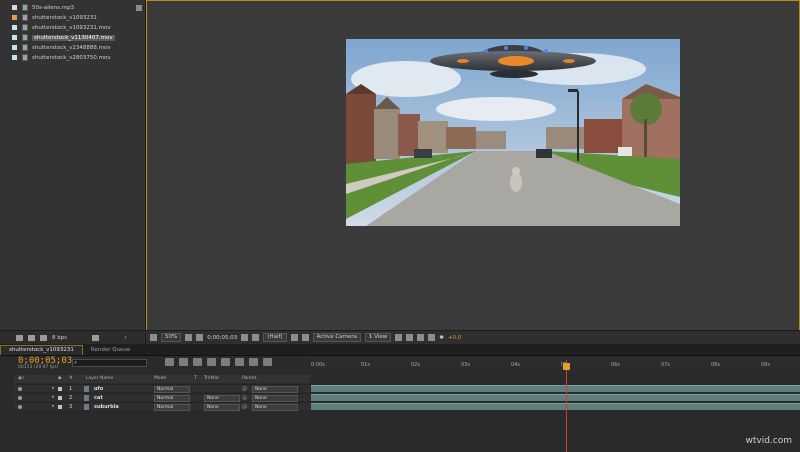 This screenshot has height=452, width=800. I want to click on chevron-right-icon: ›, so click(125, 337).